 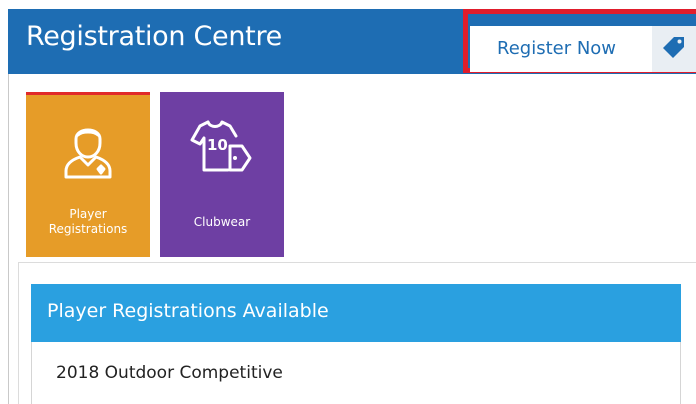 I want to click on jersey-tag-icon: 10, so click(x=222, y=147).